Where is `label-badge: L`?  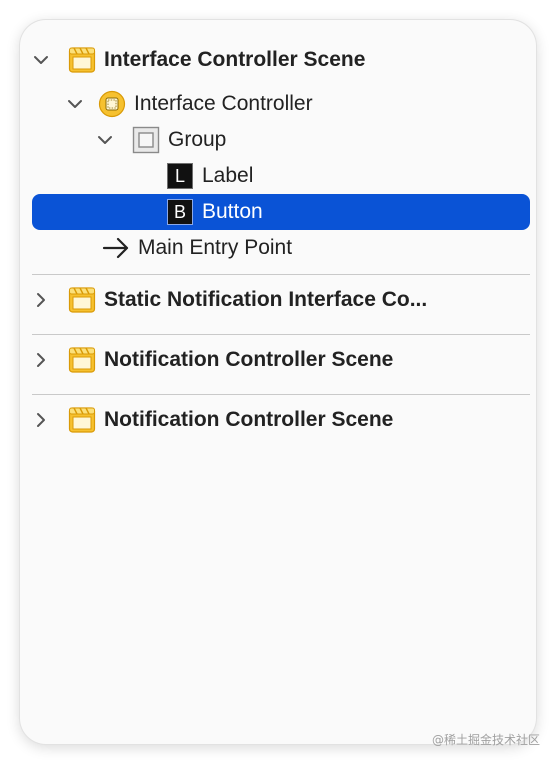 label-badge: L is located at coordinates (180, 176).